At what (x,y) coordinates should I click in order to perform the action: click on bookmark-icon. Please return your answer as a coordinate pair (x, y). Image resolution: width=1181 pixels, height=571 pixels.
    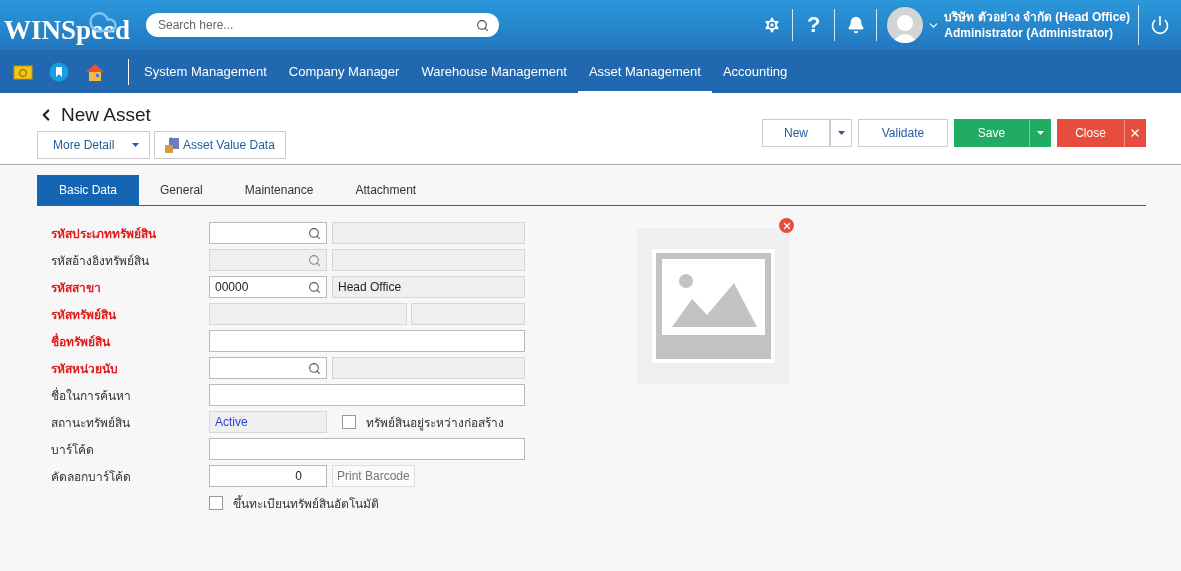
    Looking at the image, I should click on (59, 71).